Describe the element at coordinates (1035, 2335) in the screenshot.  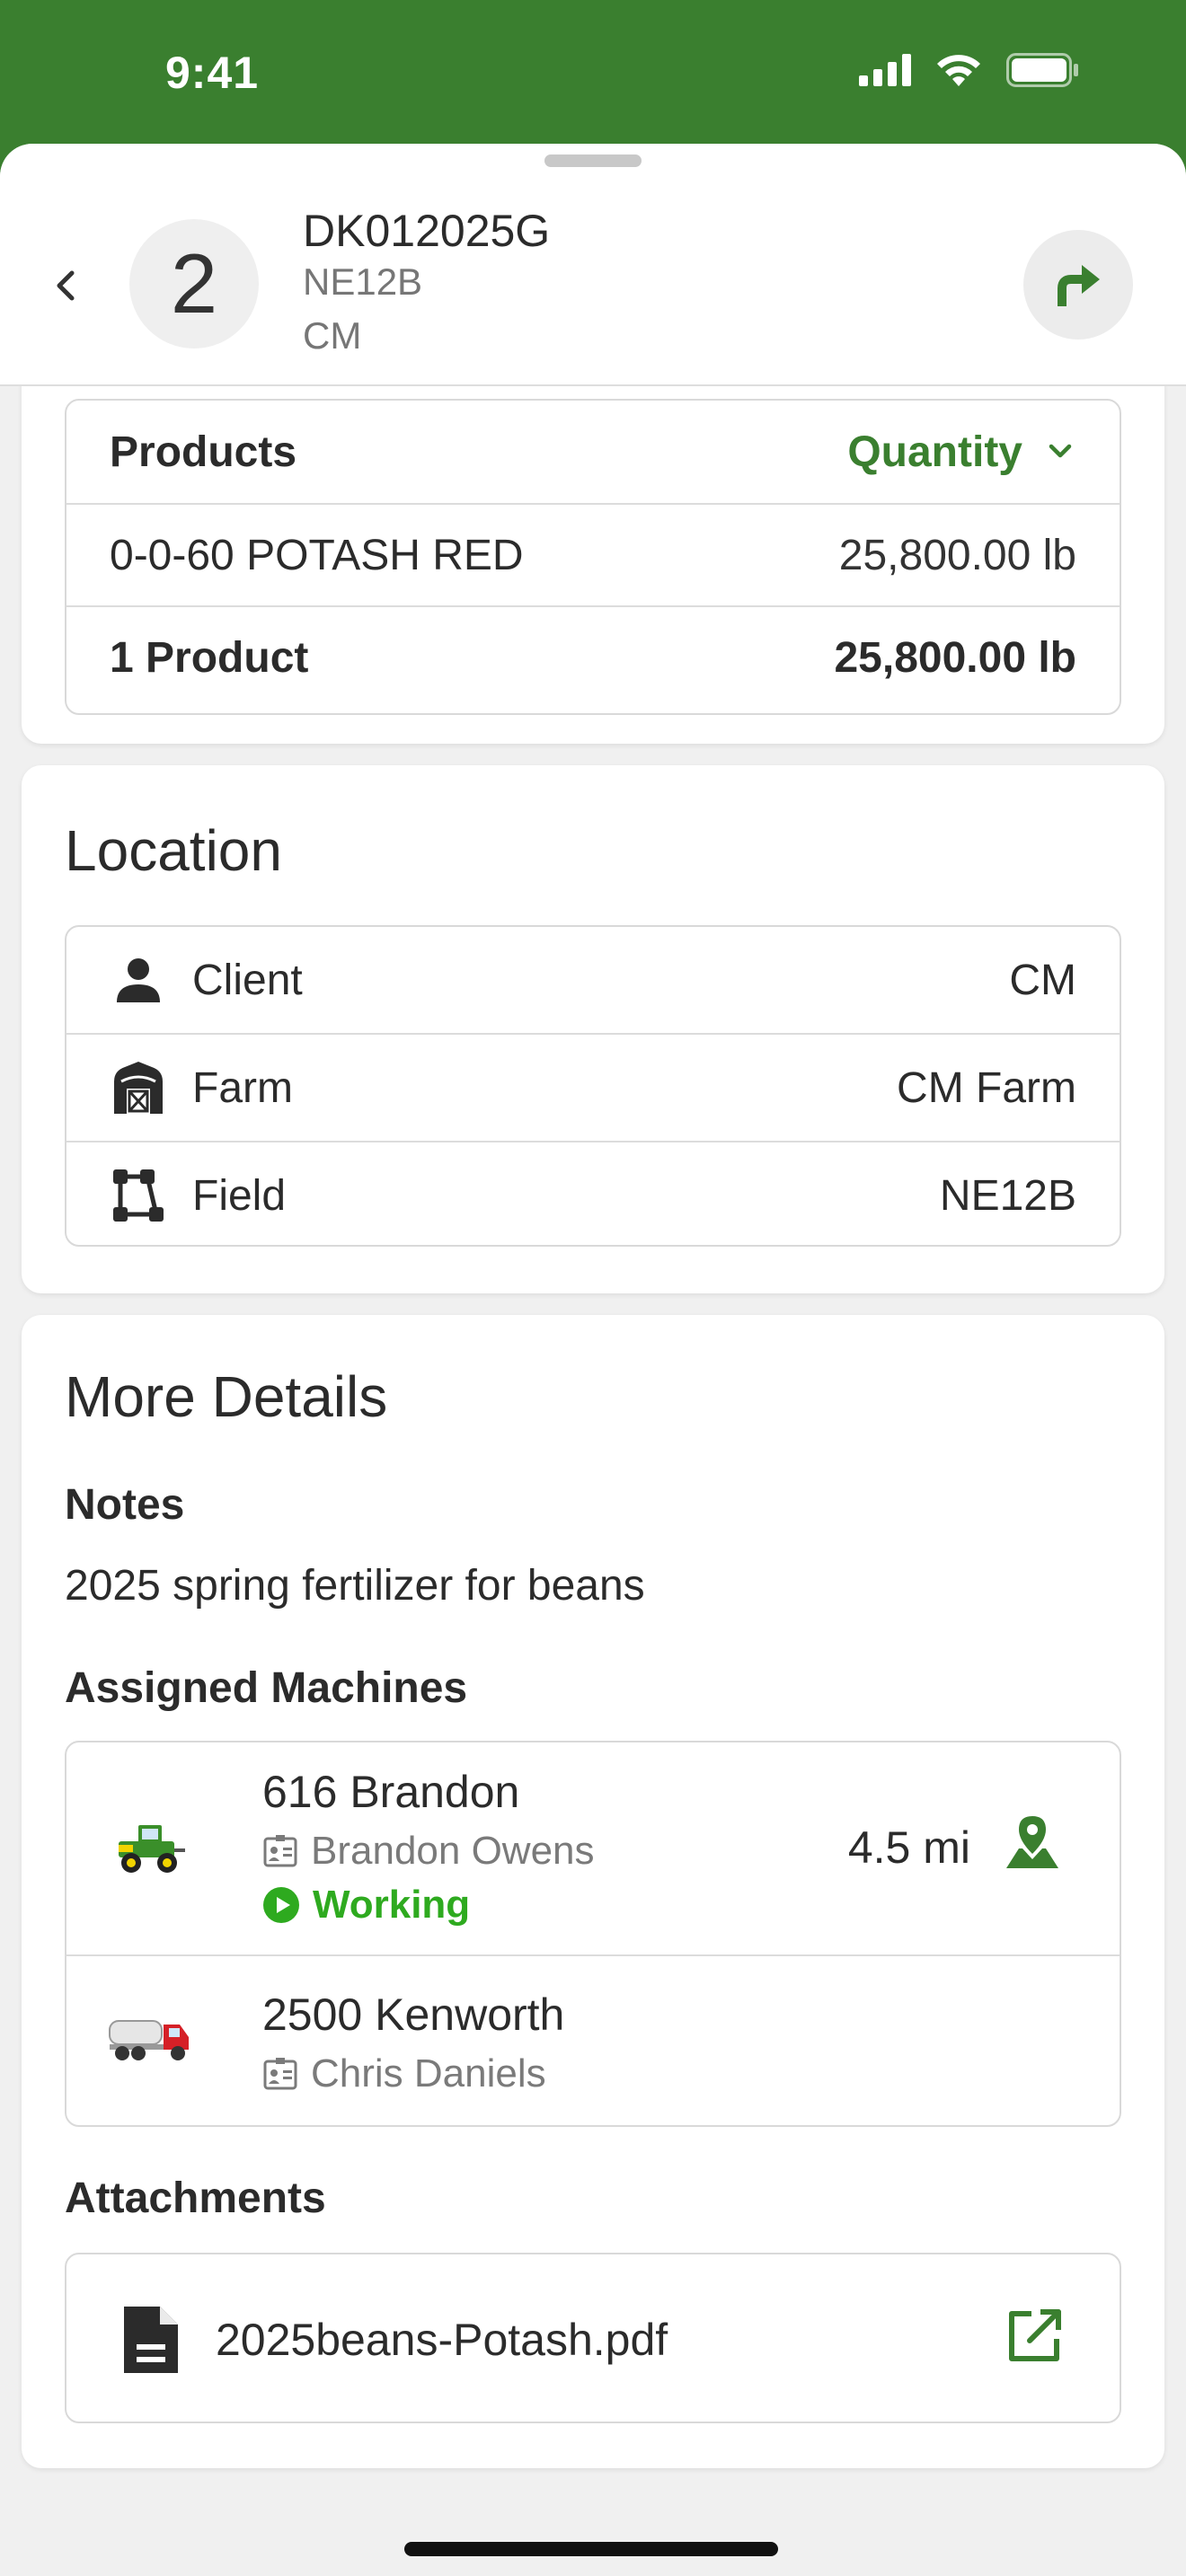
I see `external-link-icon` at that location.